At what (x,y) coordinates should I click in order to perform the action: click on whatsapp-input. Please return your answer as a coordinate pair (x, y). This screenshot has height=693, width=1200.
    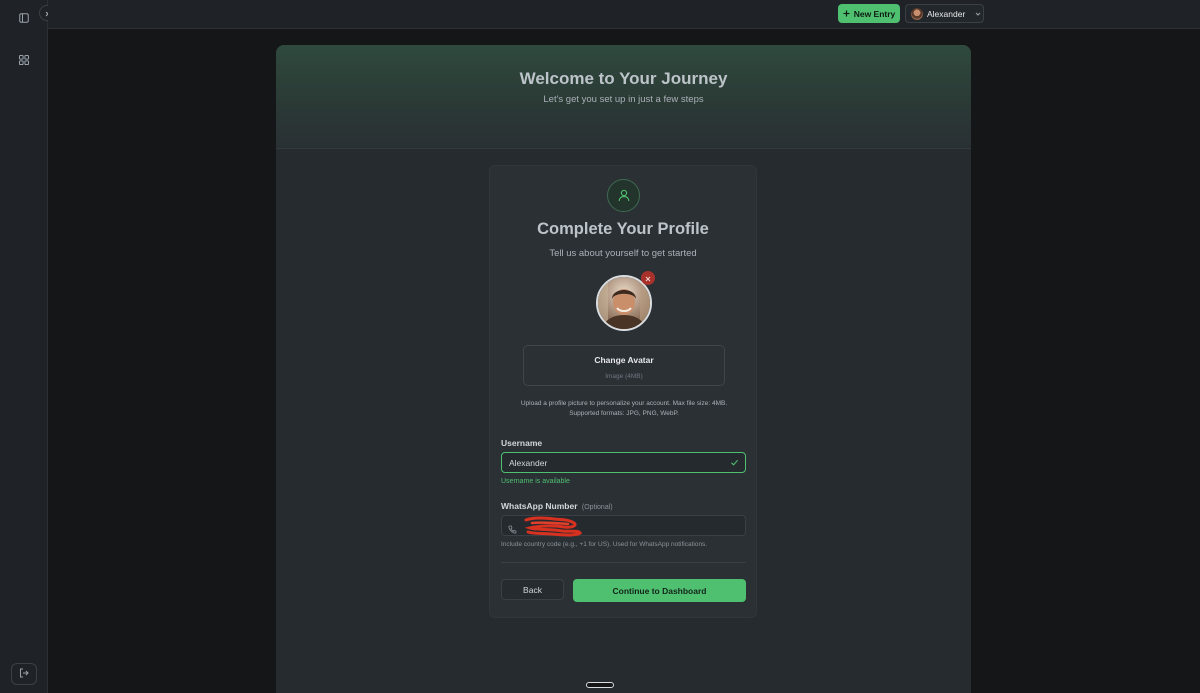
    Looking at the image, I should click on (623, 527).